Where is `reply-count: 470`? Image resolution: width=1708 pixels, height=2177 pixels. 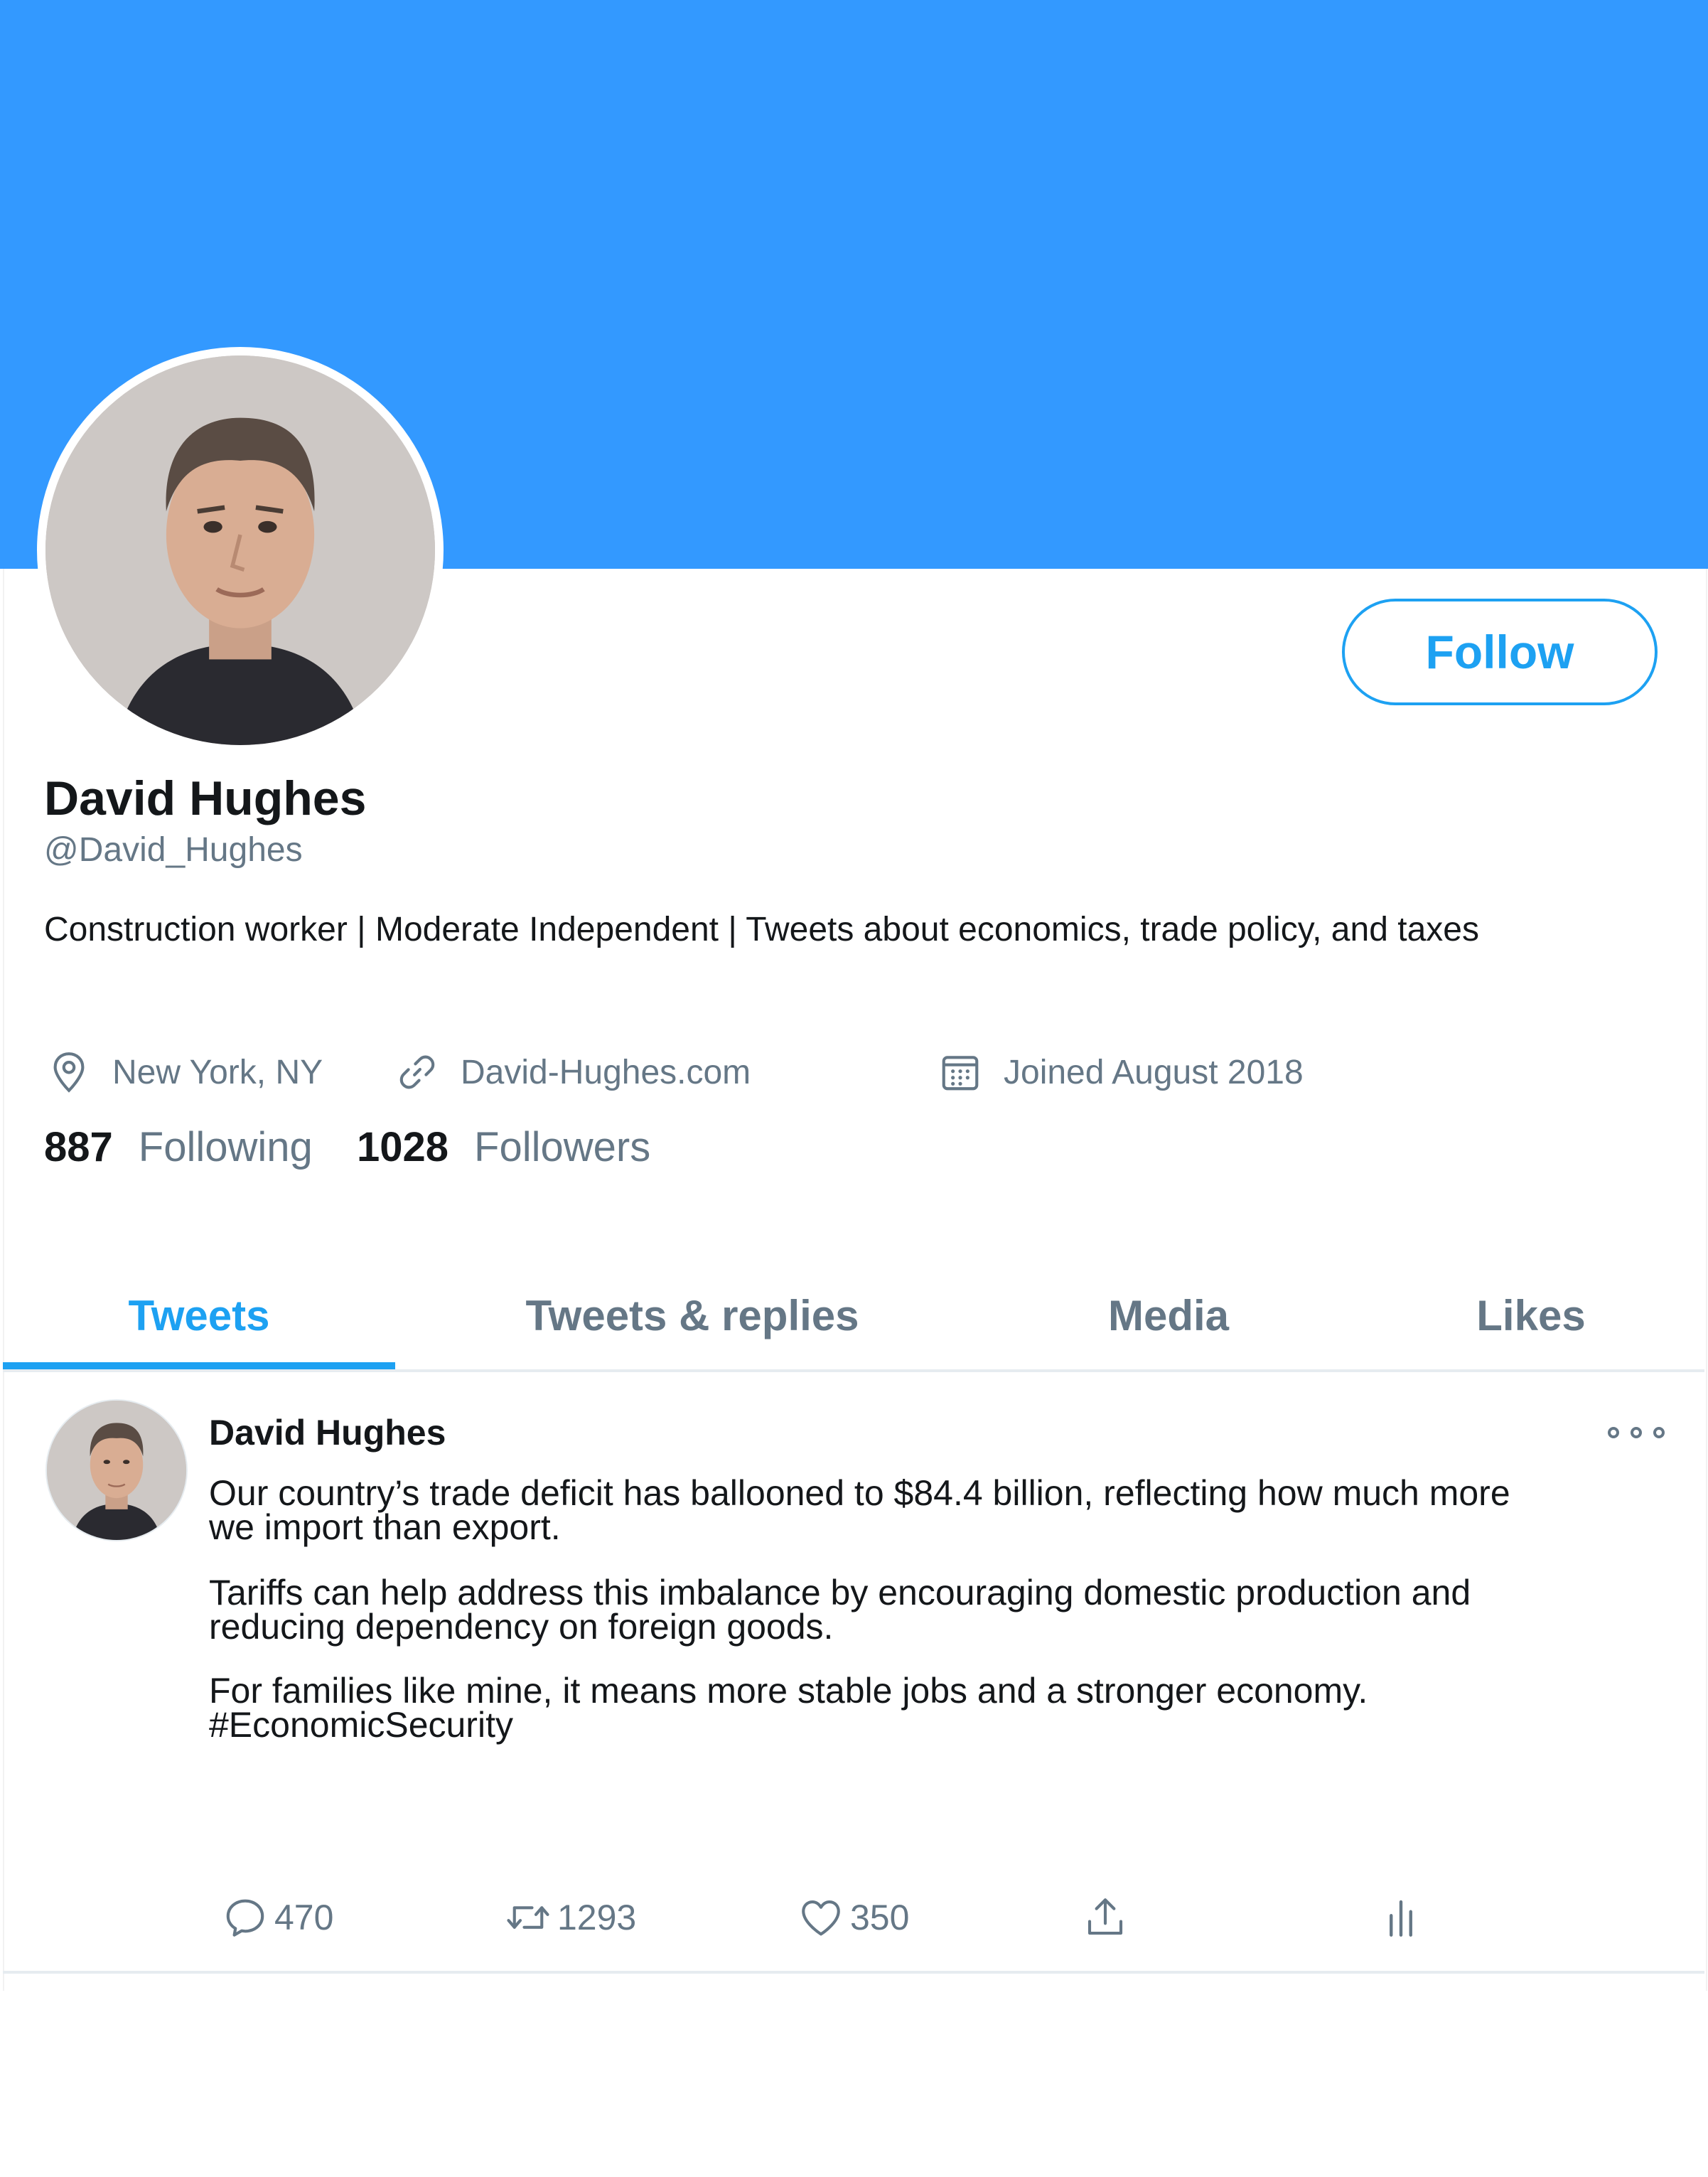
reply-count: 470 is located at coordinates (304, 1918).